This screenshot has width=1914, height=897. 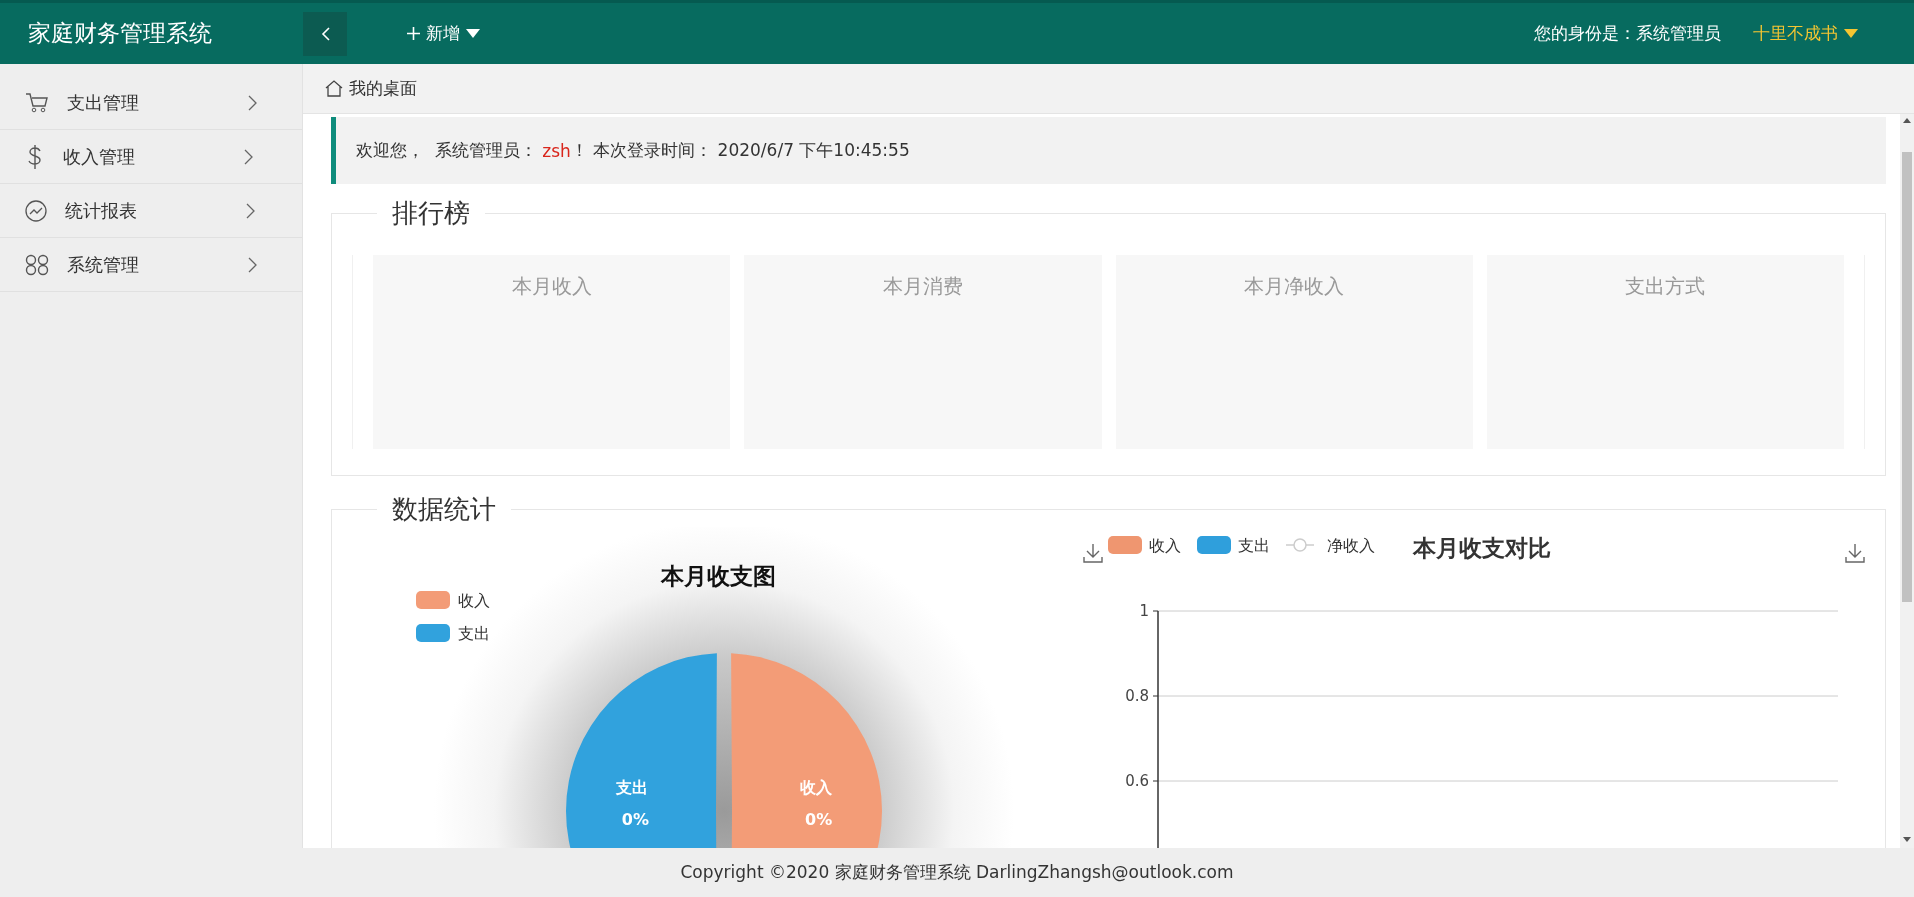 What do you see at coordinates (1137, 696) in the screenshot?
I see `axis-tick-label: 0.8` at bounding box center [1137, 696].